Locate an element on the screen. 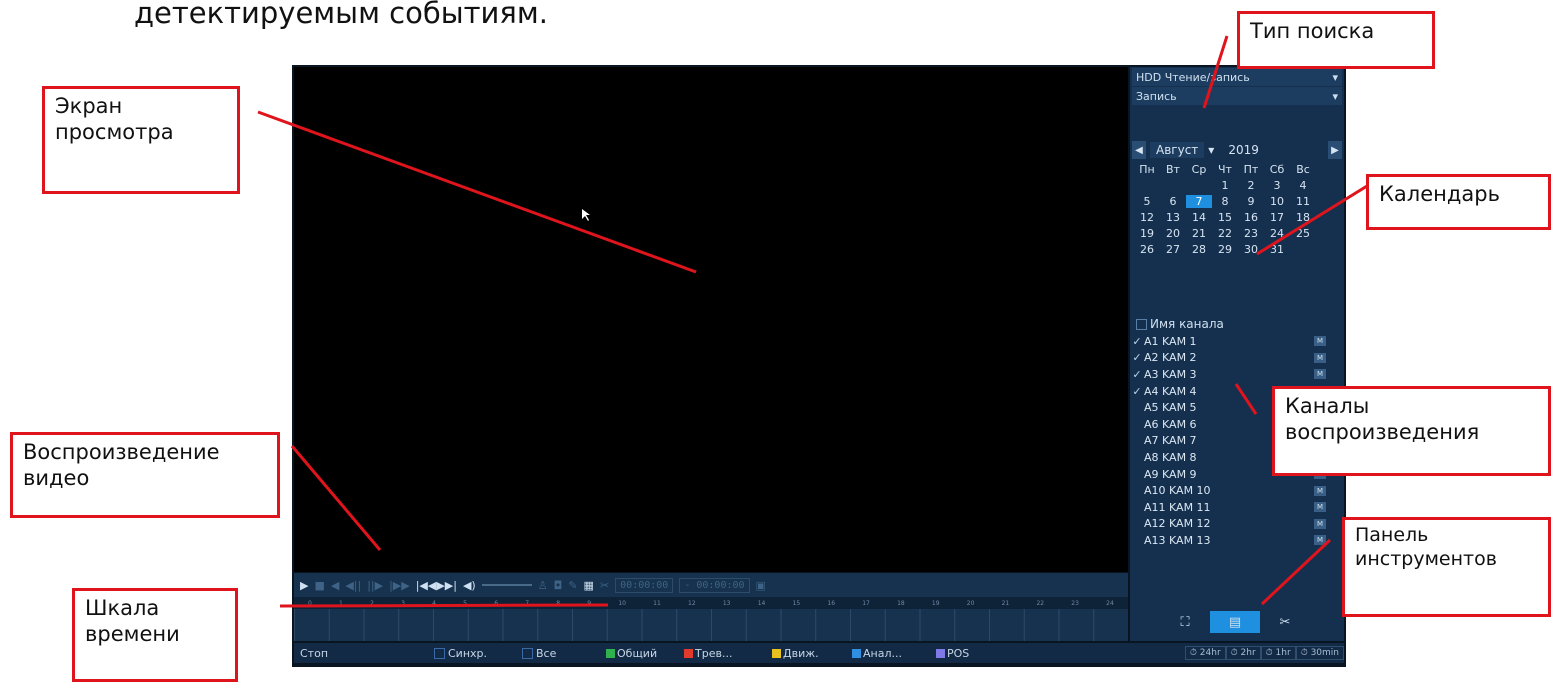  callout-timeline: Шкала времени is located at coordinates (155, 635).